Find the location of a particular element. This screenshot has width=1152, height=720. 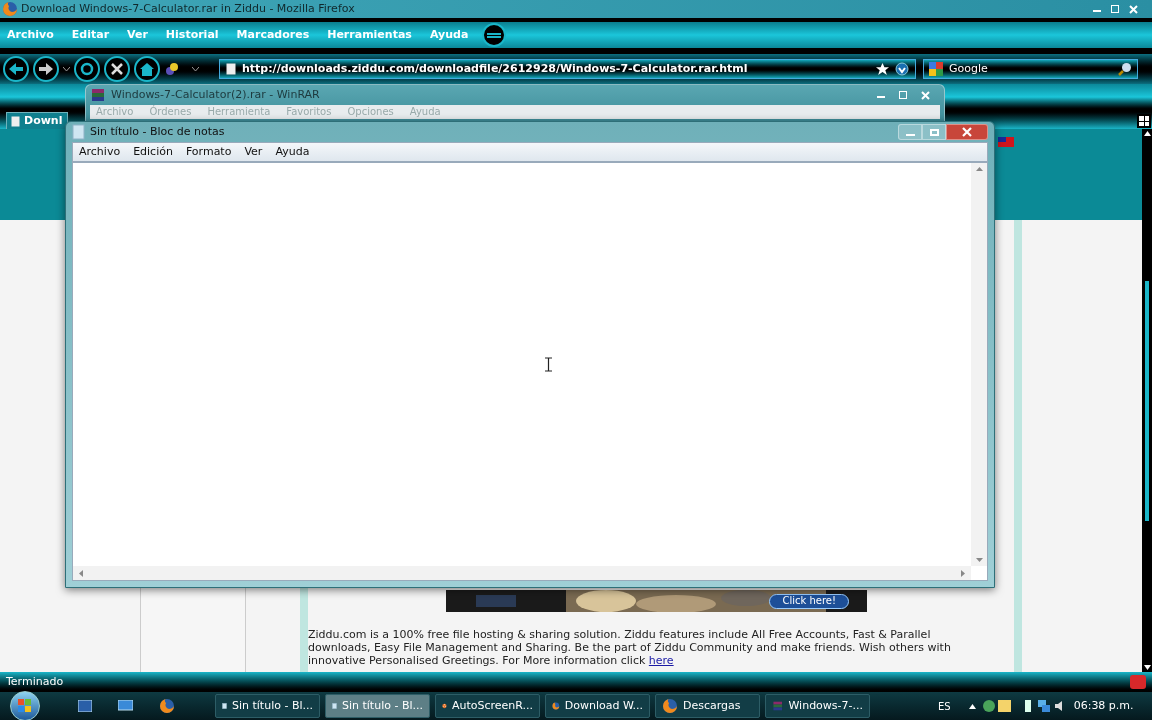

stop-button is located at coordinates (117, 69).